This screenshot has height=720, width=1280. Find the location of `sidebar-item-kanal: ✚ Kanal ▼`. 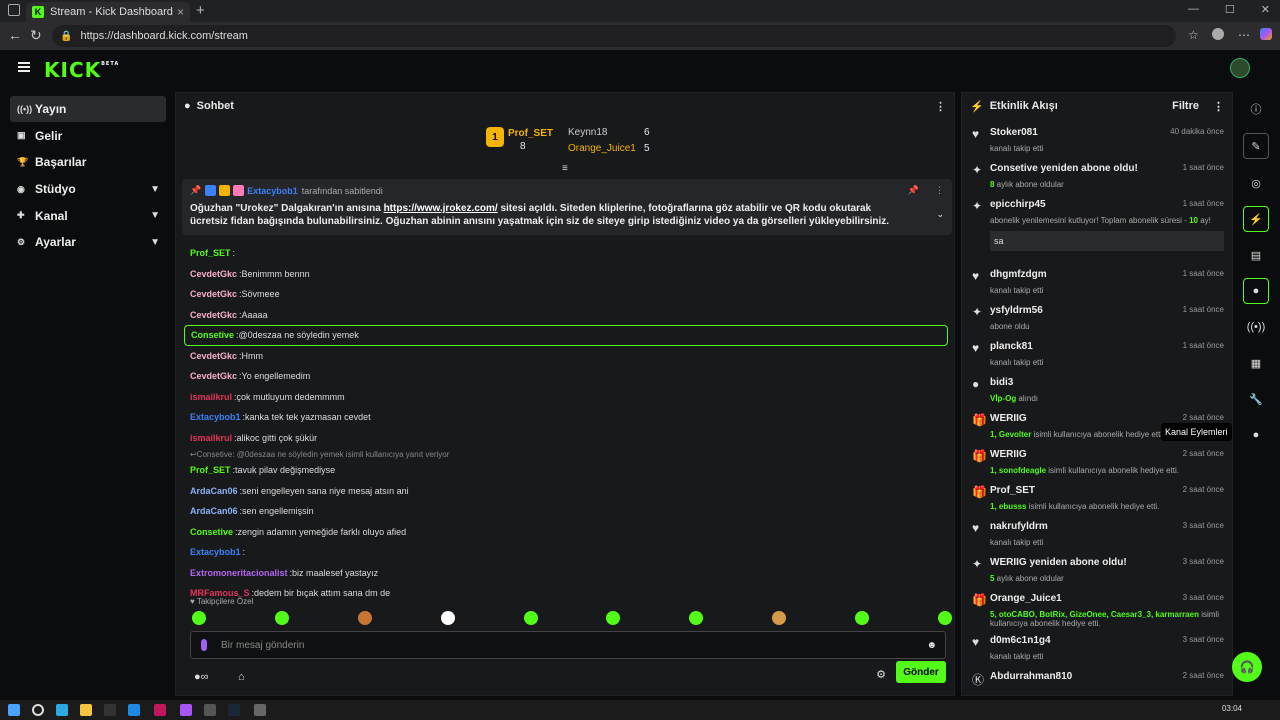

sidebar-item-kanal: ✚ Kanal ▼ is located at coordinates (88, 216).